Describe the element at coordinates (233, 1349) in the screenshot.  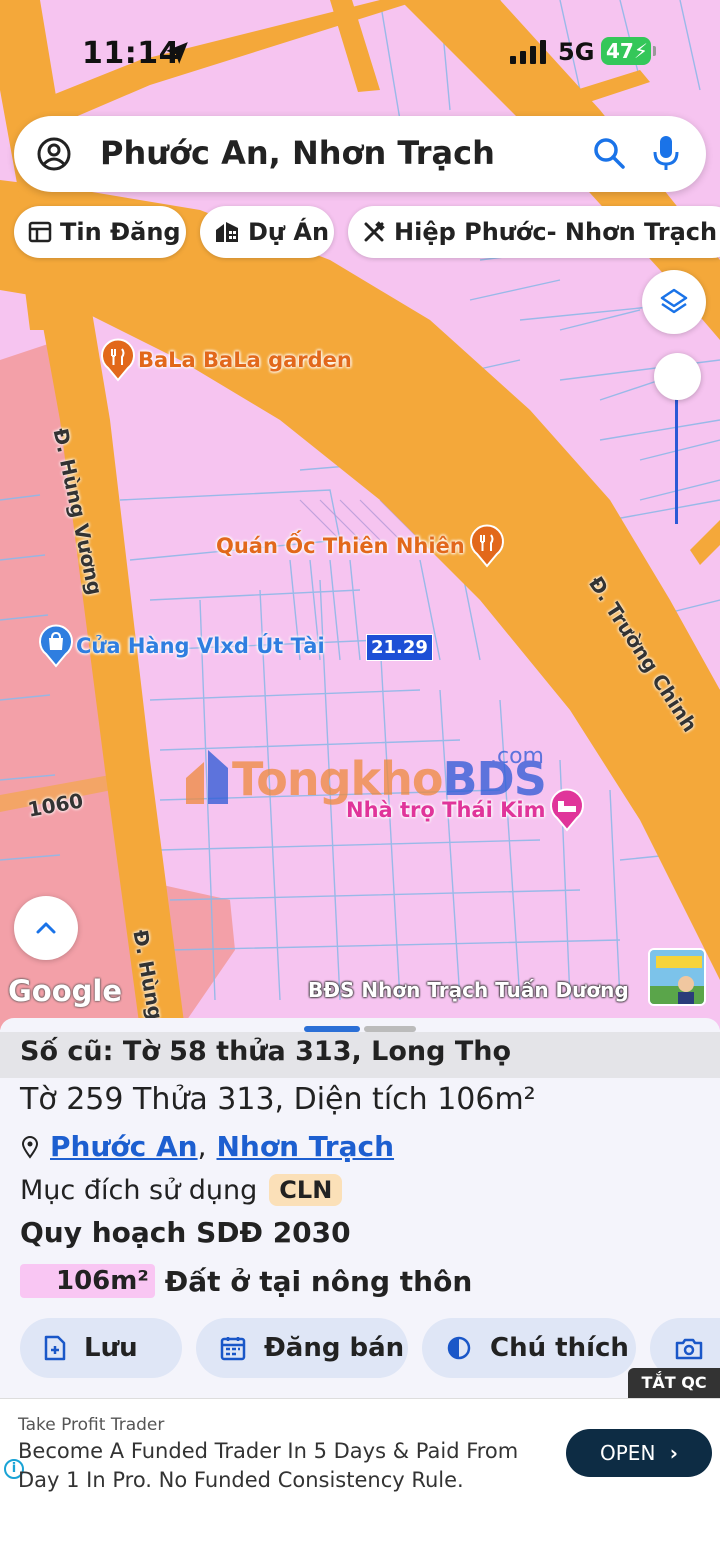
I see `calendar-icon` at that location.